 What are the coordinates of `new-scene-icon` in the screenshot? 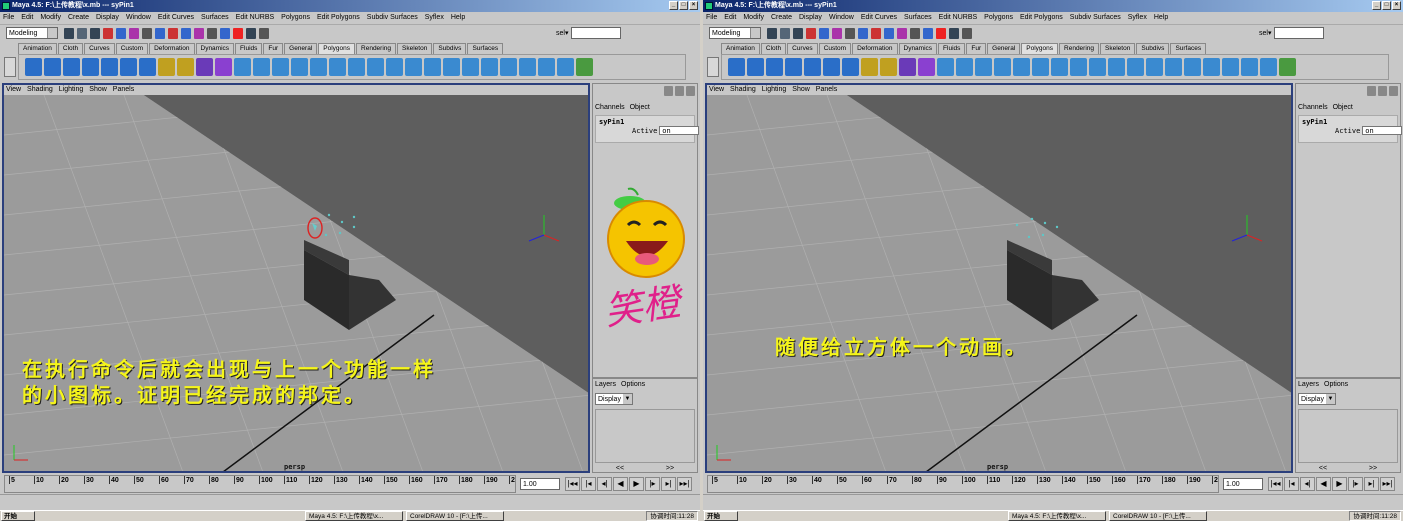 It's located at (772, 33).